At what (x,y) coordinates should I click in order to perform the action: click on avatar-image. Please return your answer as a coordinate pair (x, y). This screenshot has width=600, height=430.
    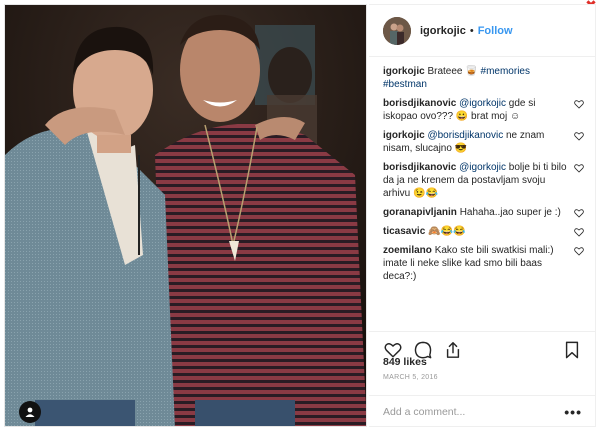
    Looking at the image, I should click on (397, 30).